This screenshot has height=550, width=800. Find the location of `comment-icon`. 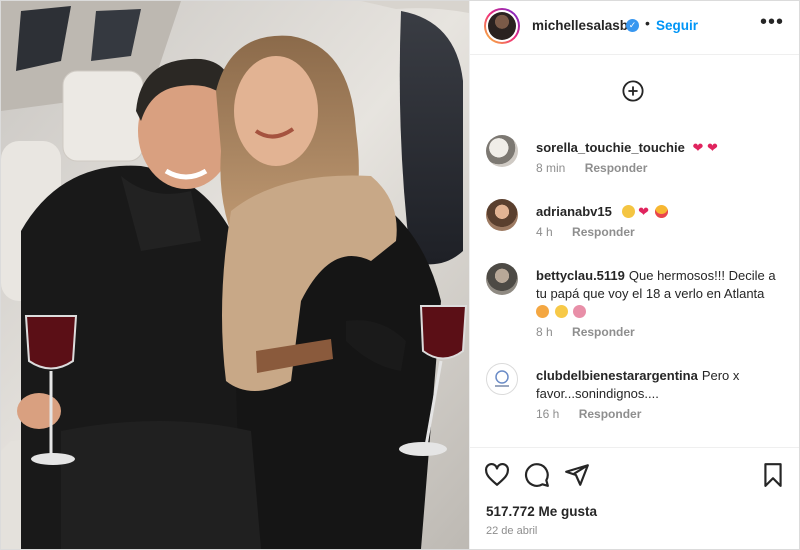

comment-icon is located at coordinates (537, 475).